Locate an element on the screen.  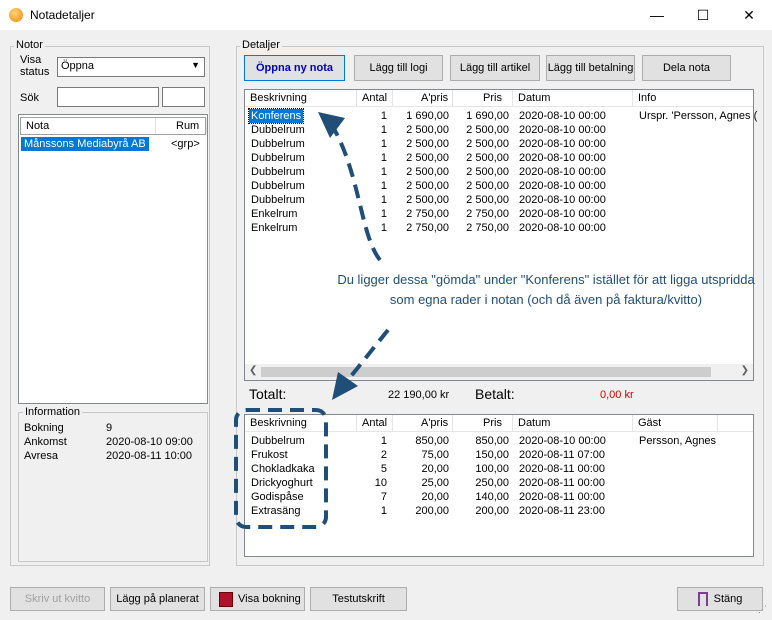
close-window-button: Stäng is located at coordinates (720, 599).